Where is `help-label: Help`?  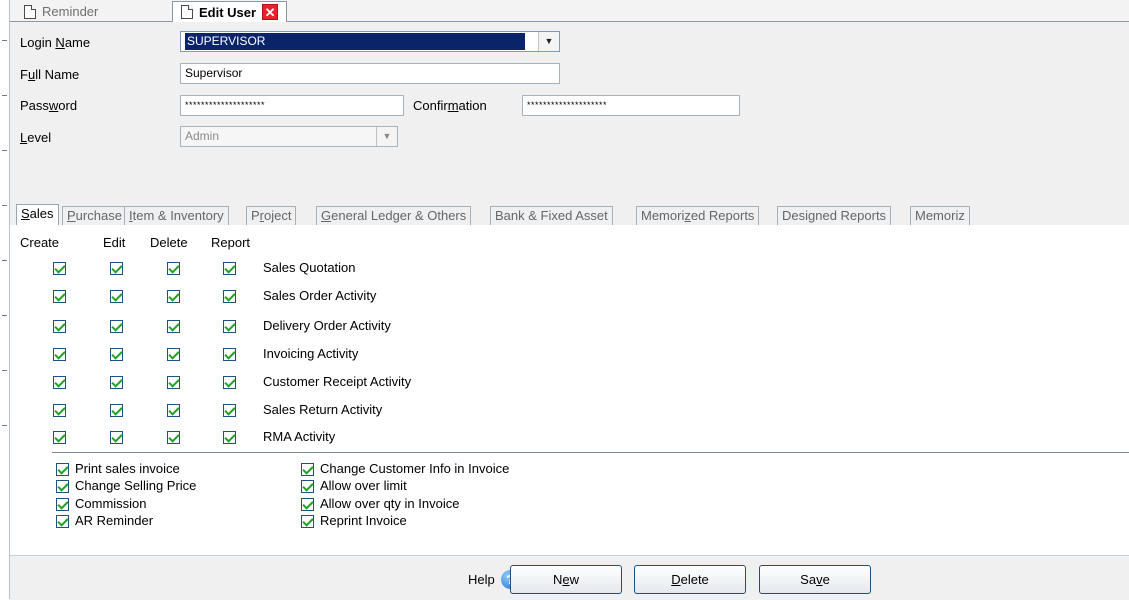 help-label: Help is located at coordinates (481, 579).